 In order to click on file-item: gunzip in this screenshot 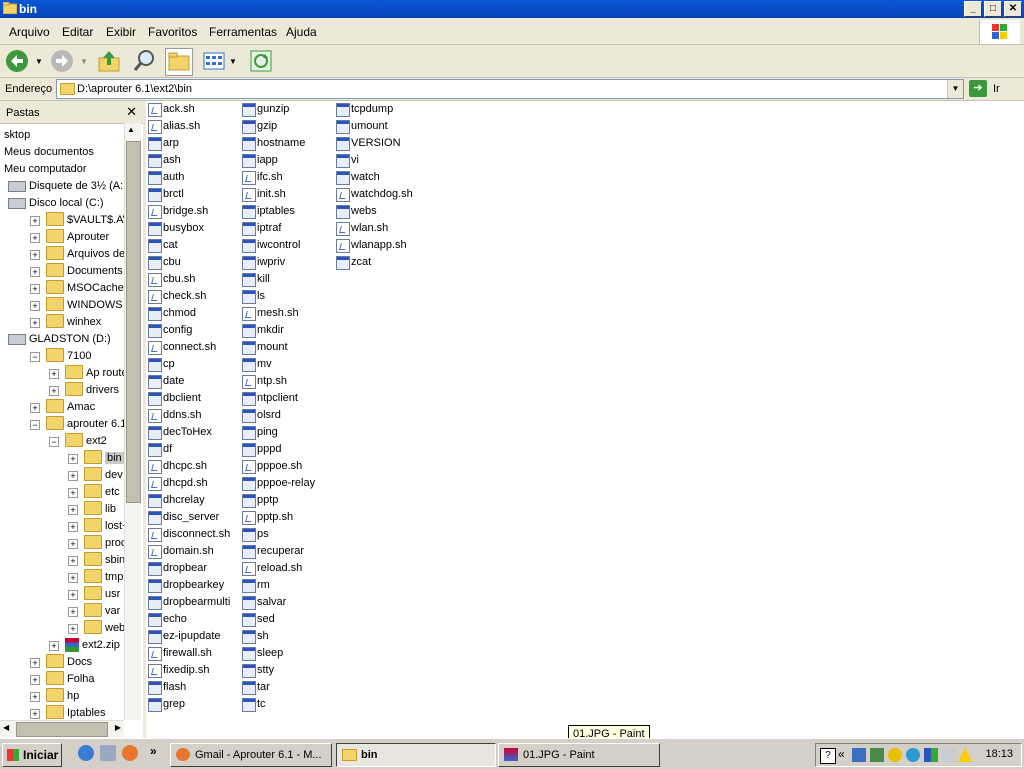, I will do `click(277, 109)`.